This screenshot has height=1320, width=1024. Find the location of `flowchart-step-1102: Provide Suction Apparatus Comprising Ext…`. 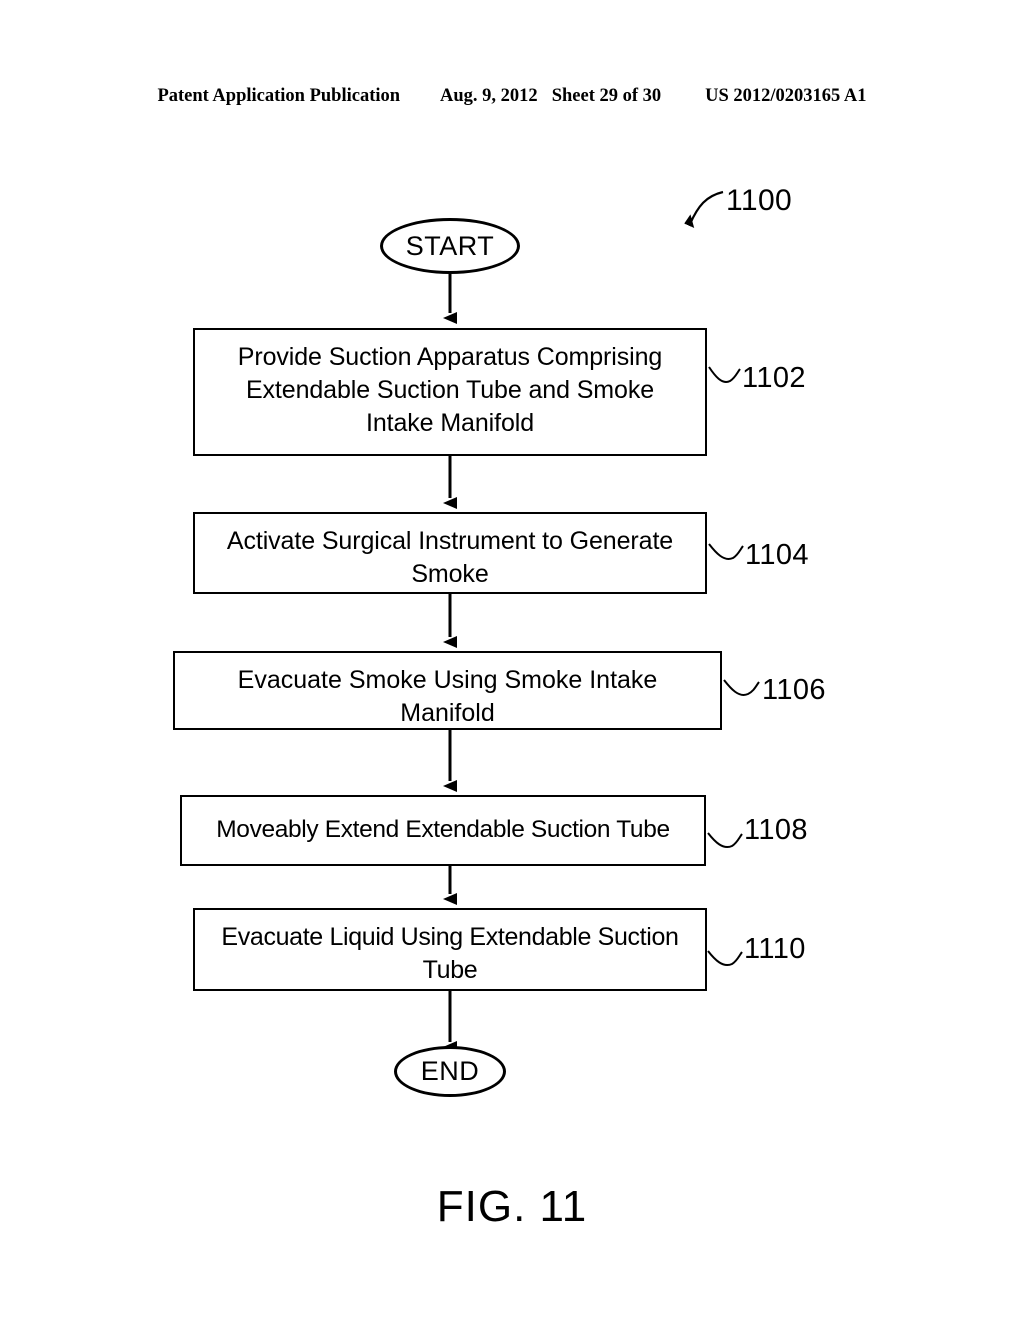

flowchart-step-1102: Provide Suction Apparatus Comprising Ext… is located at coordinates (450, 392).